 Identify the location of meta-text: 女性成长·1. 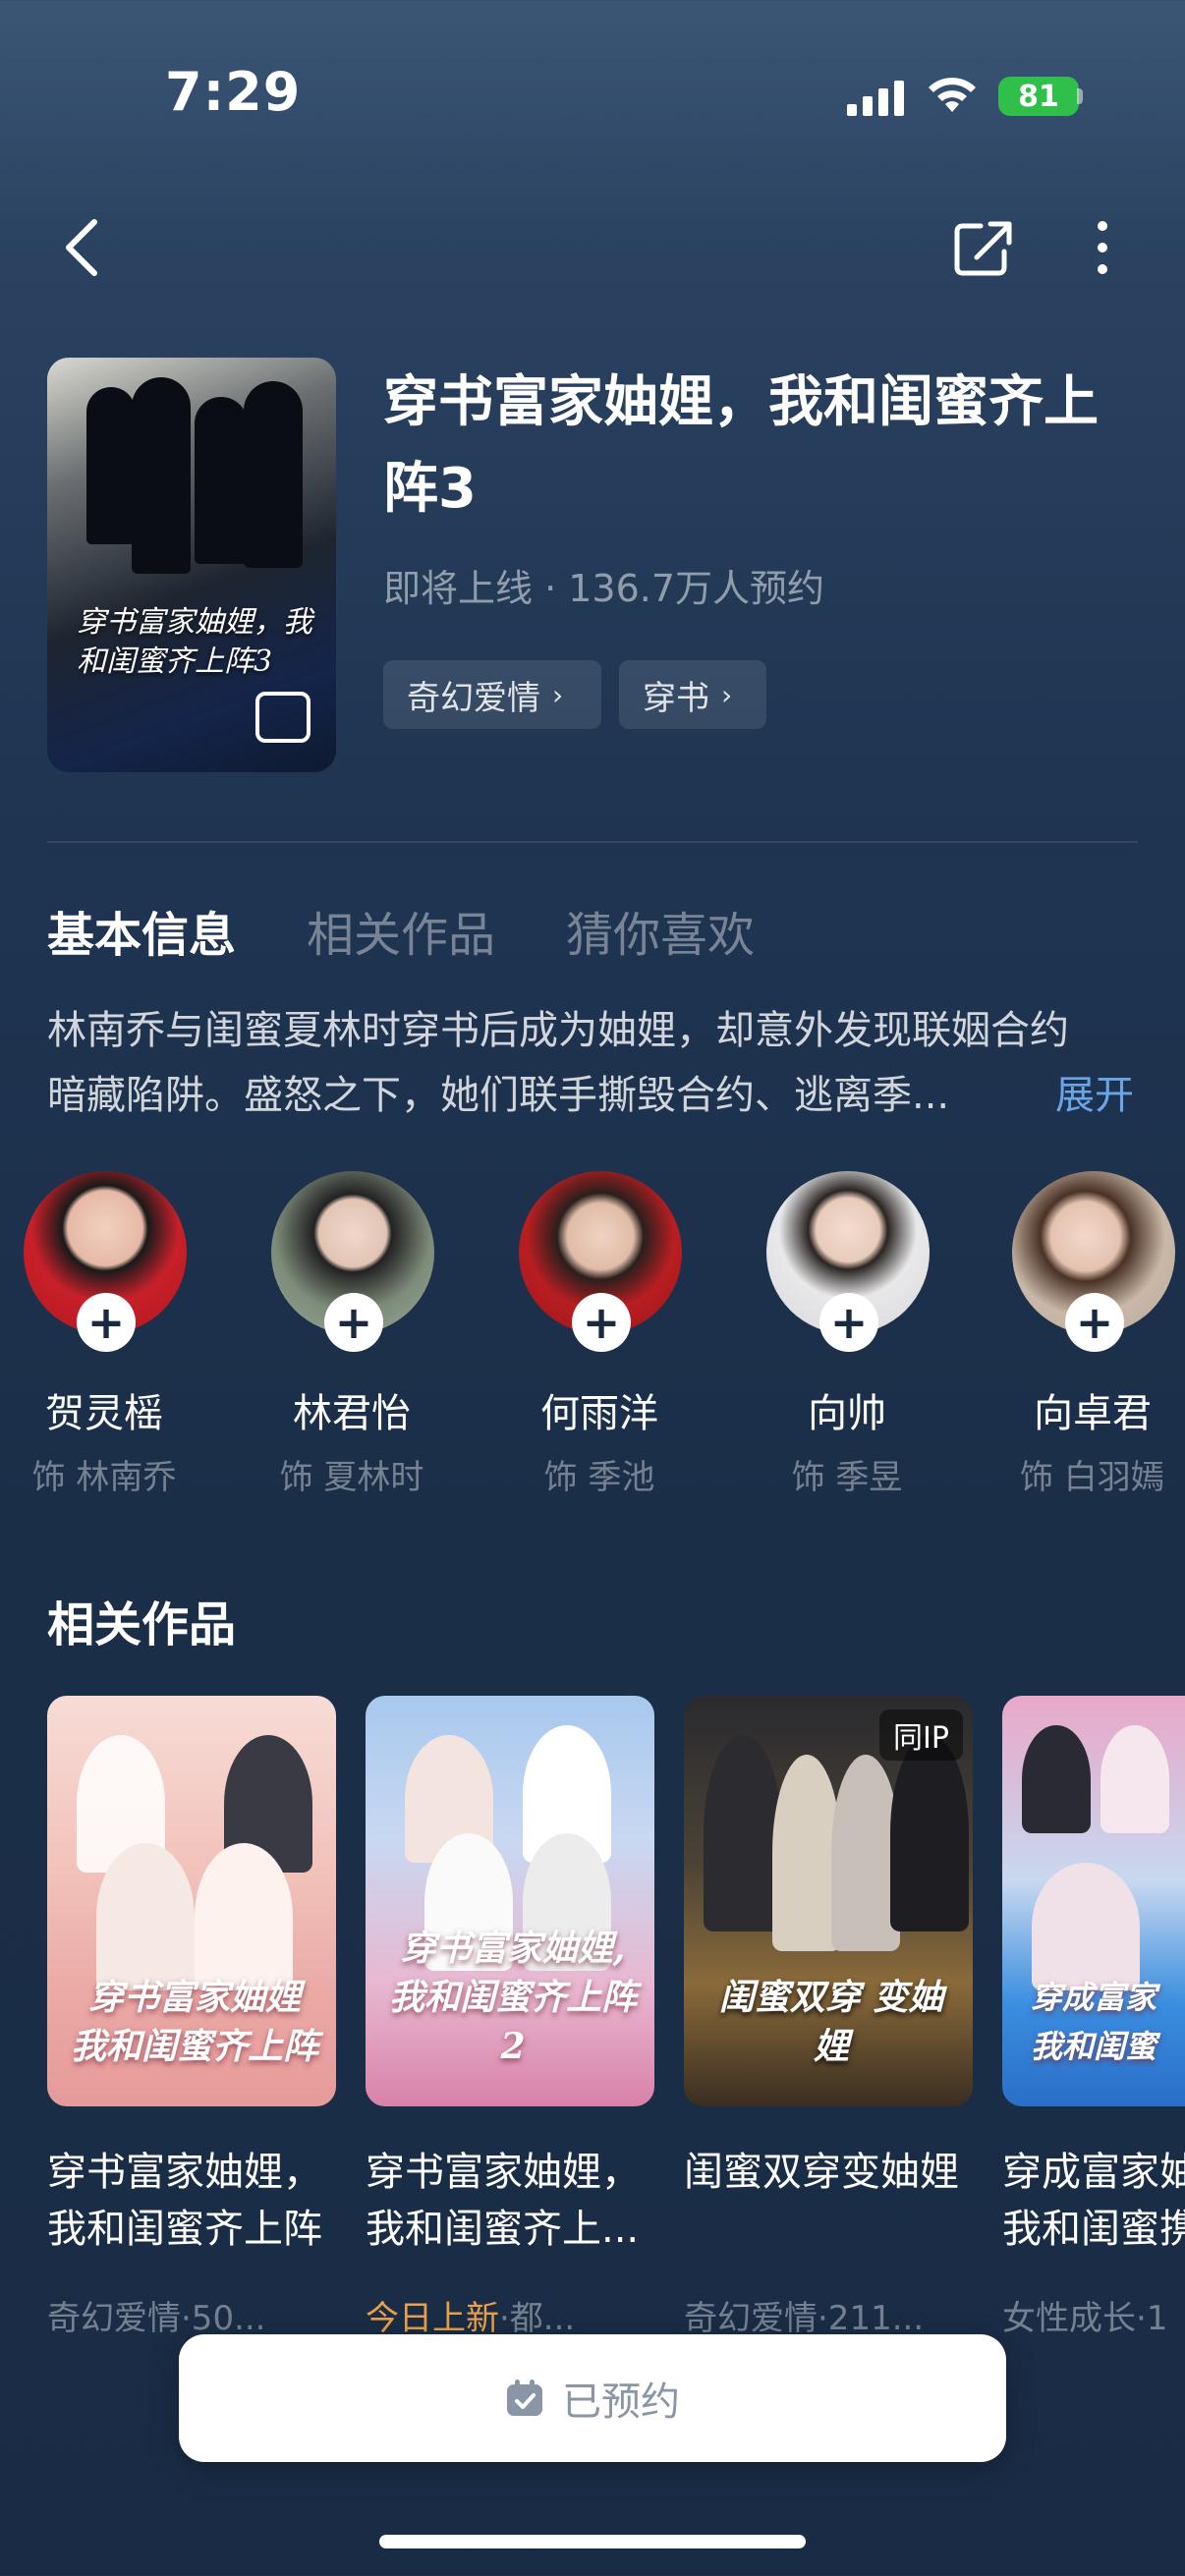
(1085, 2318).